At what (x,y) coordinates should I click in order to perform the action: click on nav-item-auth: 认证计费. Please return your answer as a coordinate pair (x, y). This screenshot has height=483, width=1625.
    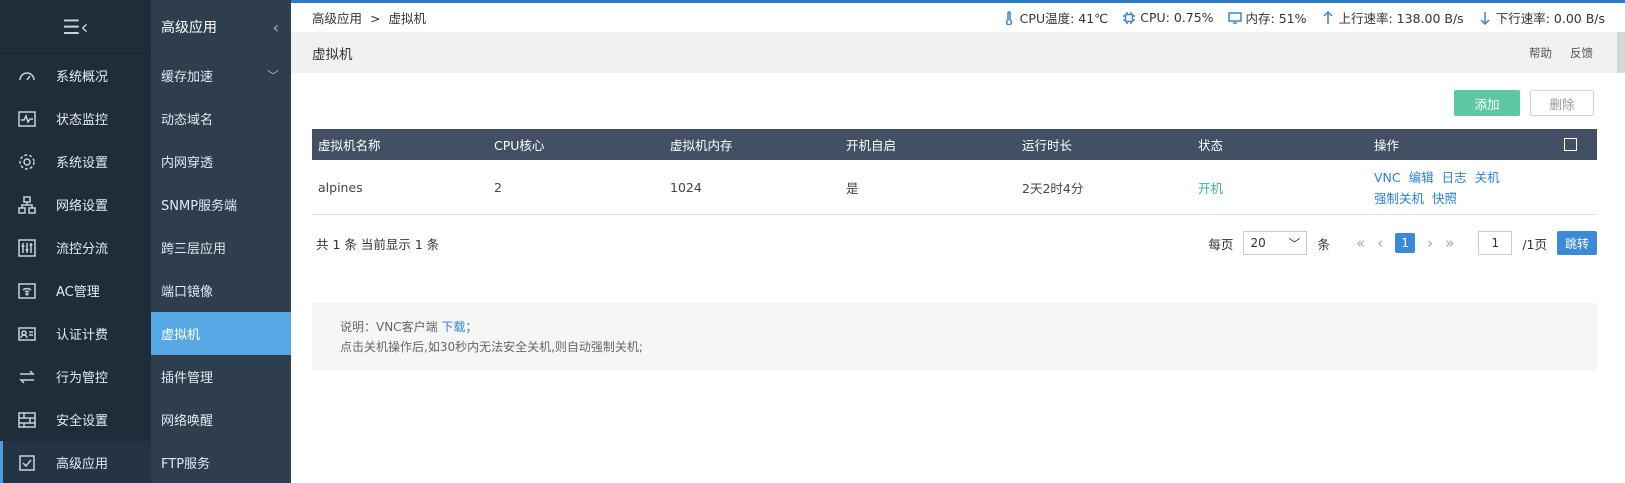
    Looking at the image, I should click on (75, 333).